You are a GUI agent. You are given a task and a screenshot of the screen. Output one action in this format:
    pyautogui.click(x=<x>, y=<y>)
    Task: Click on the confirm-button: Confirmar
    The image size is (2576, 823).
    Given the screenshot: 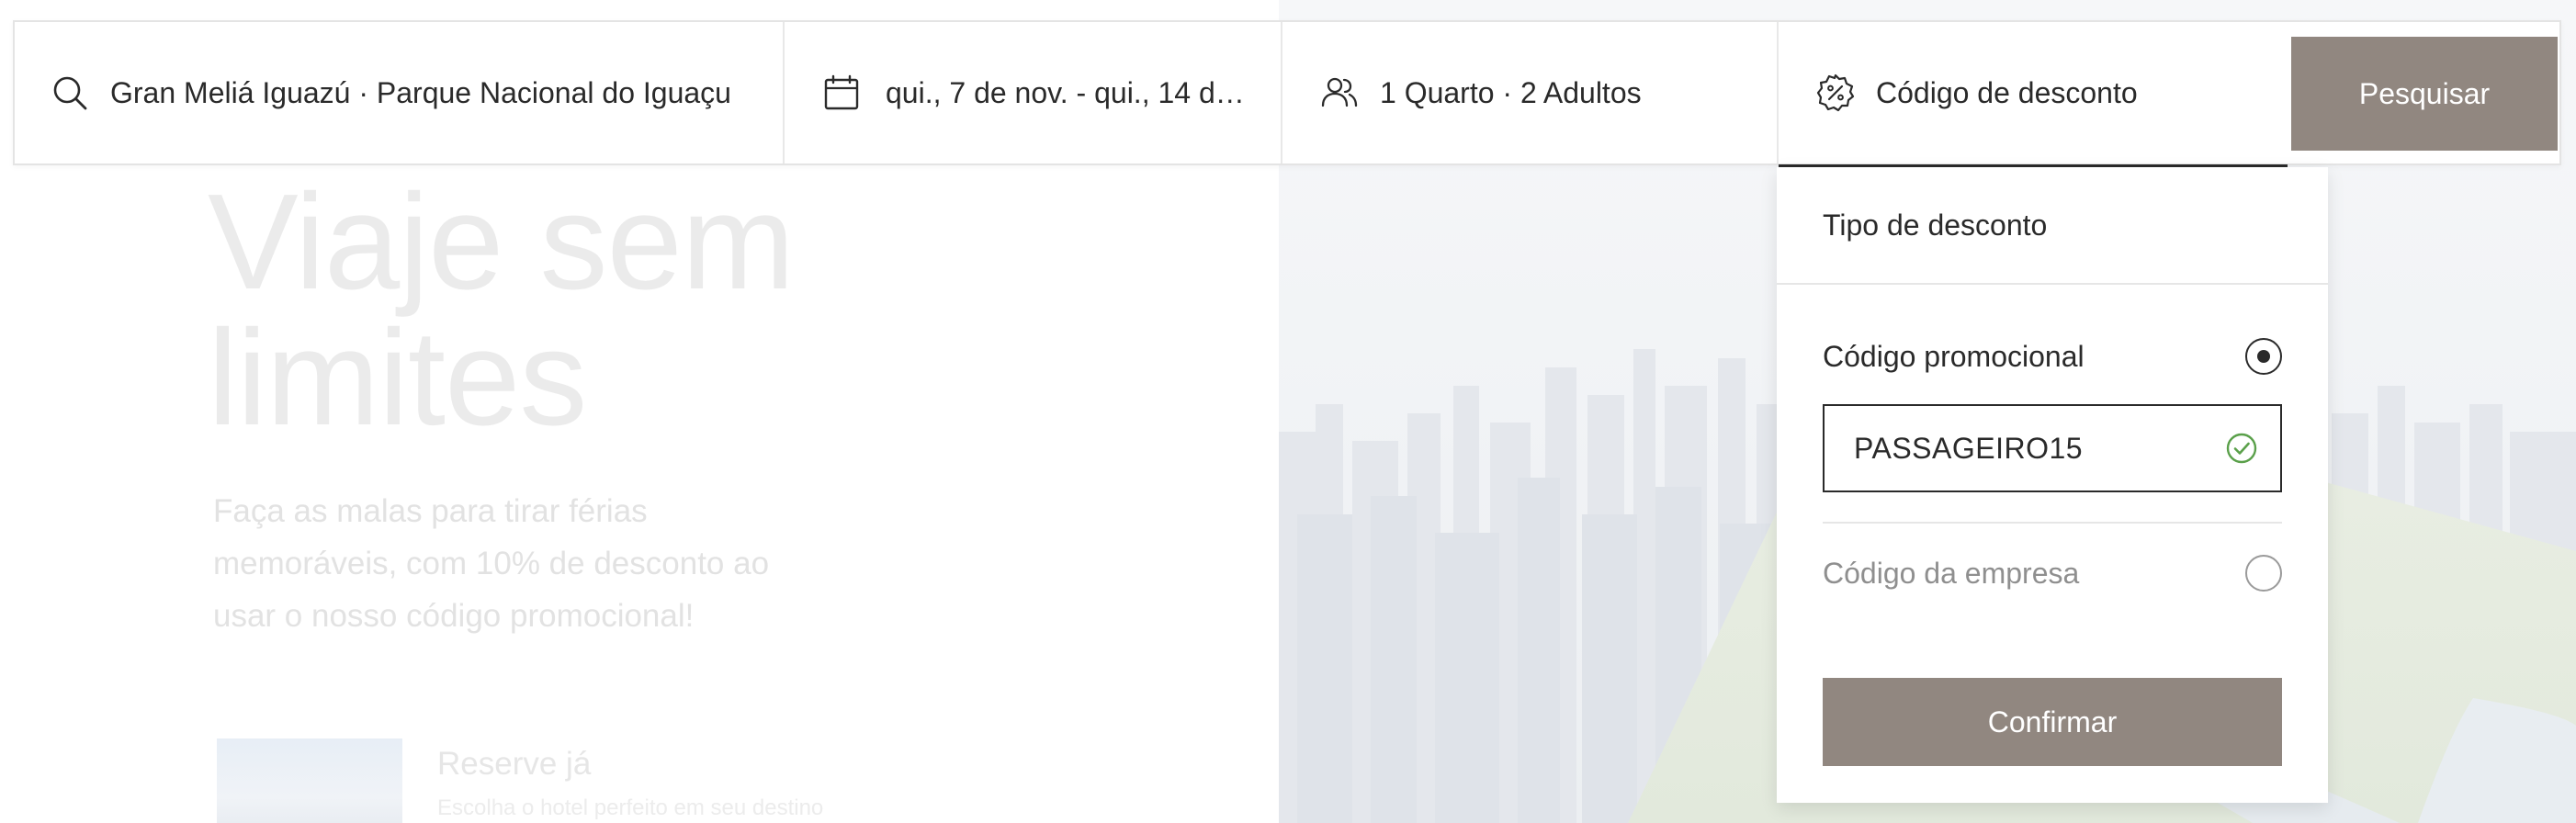 What is the action you would take?
    pyautogui.click(x=2052, y=722)
    